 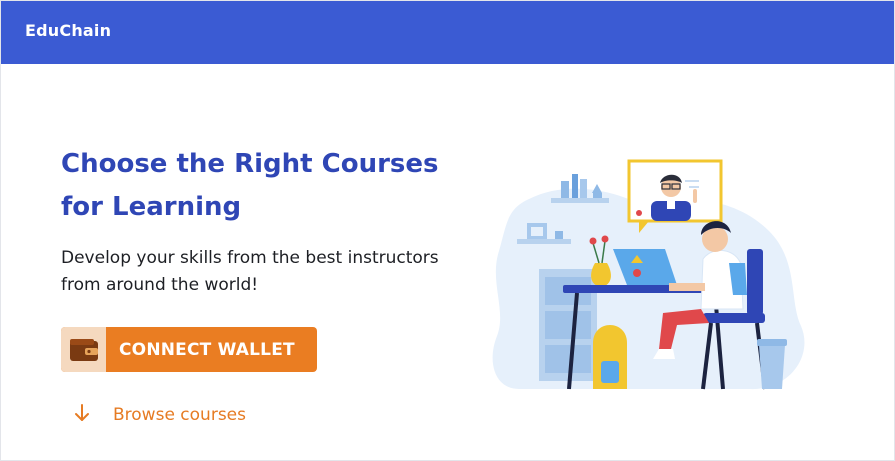 I want to click on top-navbar: EduChain, so click(x=447, y=32).